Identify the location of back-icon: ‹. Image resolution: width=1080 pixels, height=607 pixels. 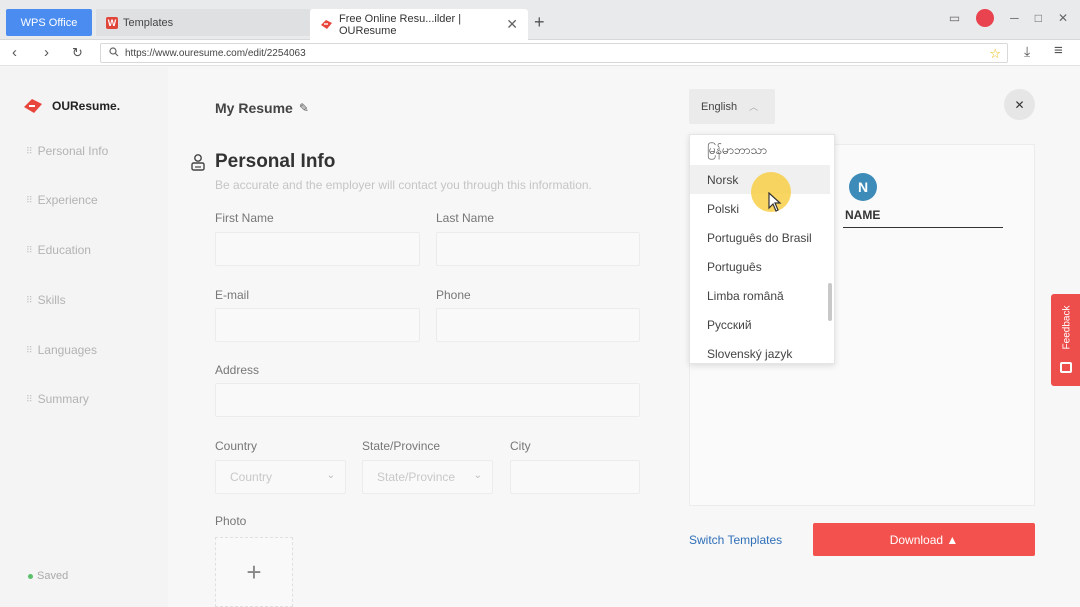
(14, 52).